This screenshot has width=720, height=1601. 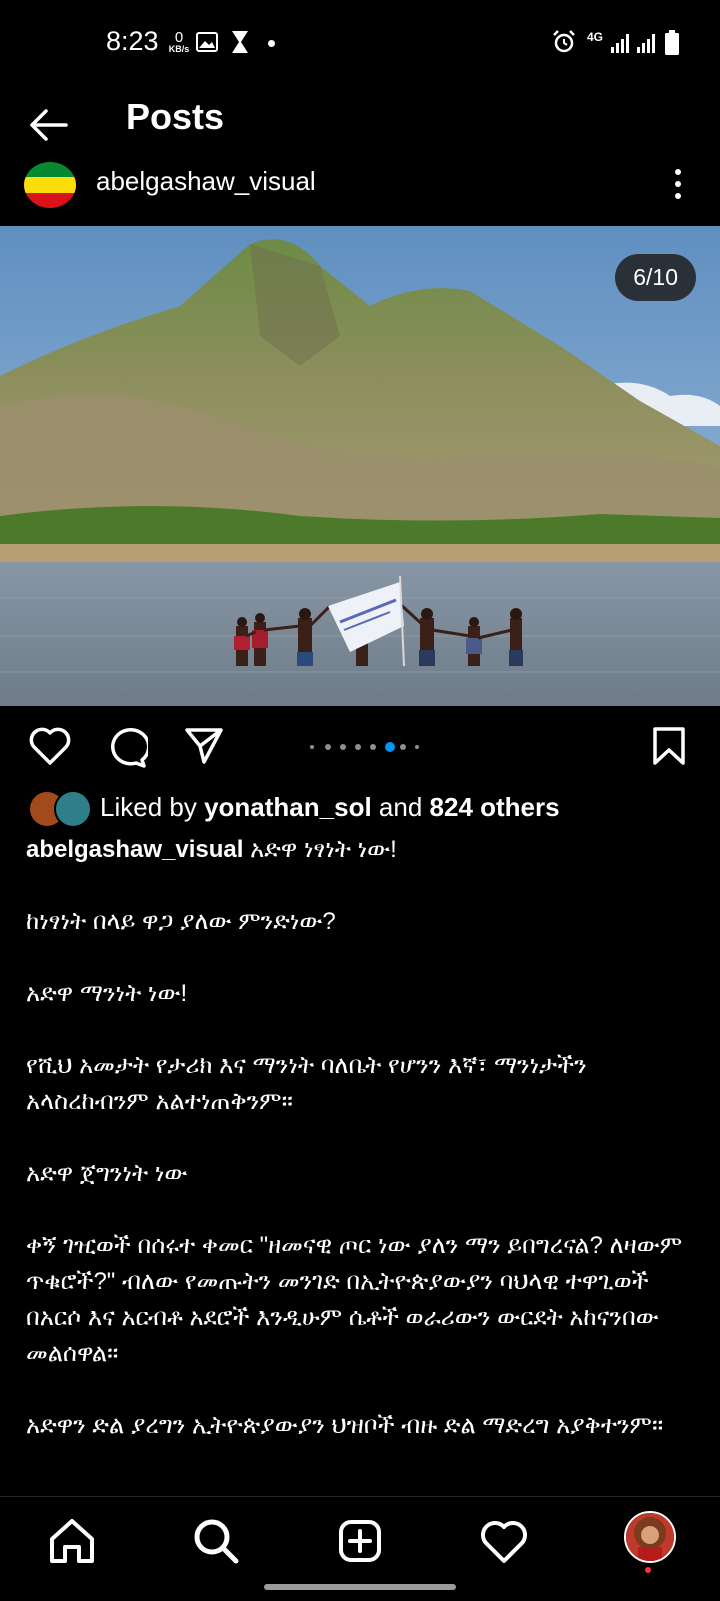 What do you see at coordinates (390, 747) in the screenshot?
I see `carousel-dot-active` at bounding box center [390, 747].